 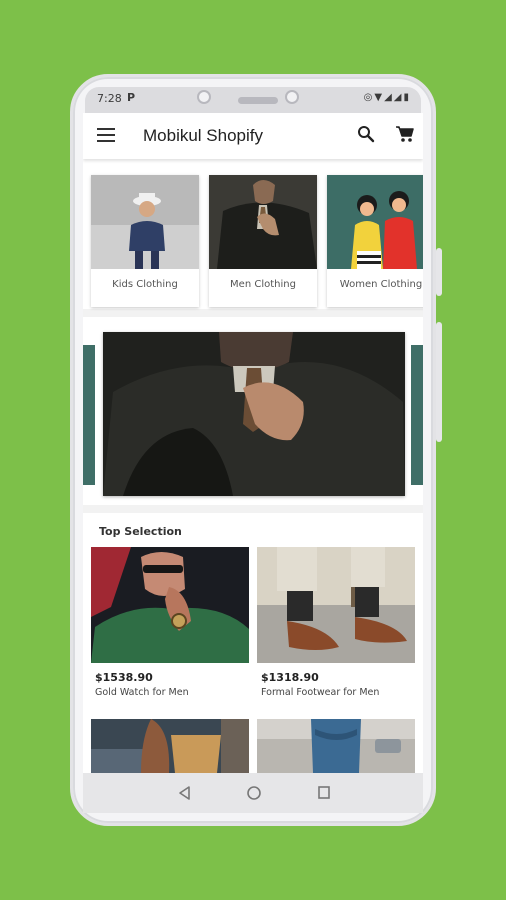 I want to click on battery-icon: ▮, so click(x=407, y=97).